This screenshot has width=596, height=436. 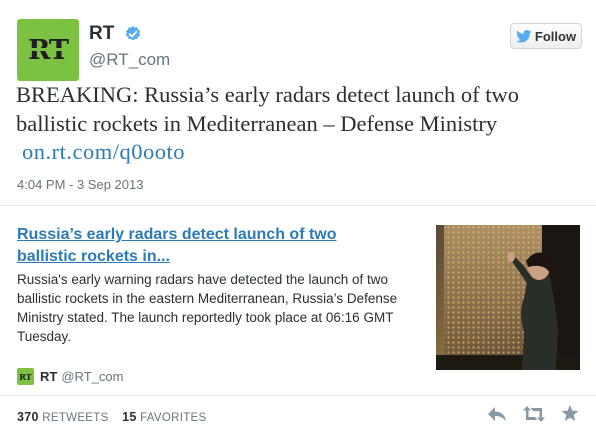 I want to click on retweets-label: RETWEETS, so click(x=75, y=418).